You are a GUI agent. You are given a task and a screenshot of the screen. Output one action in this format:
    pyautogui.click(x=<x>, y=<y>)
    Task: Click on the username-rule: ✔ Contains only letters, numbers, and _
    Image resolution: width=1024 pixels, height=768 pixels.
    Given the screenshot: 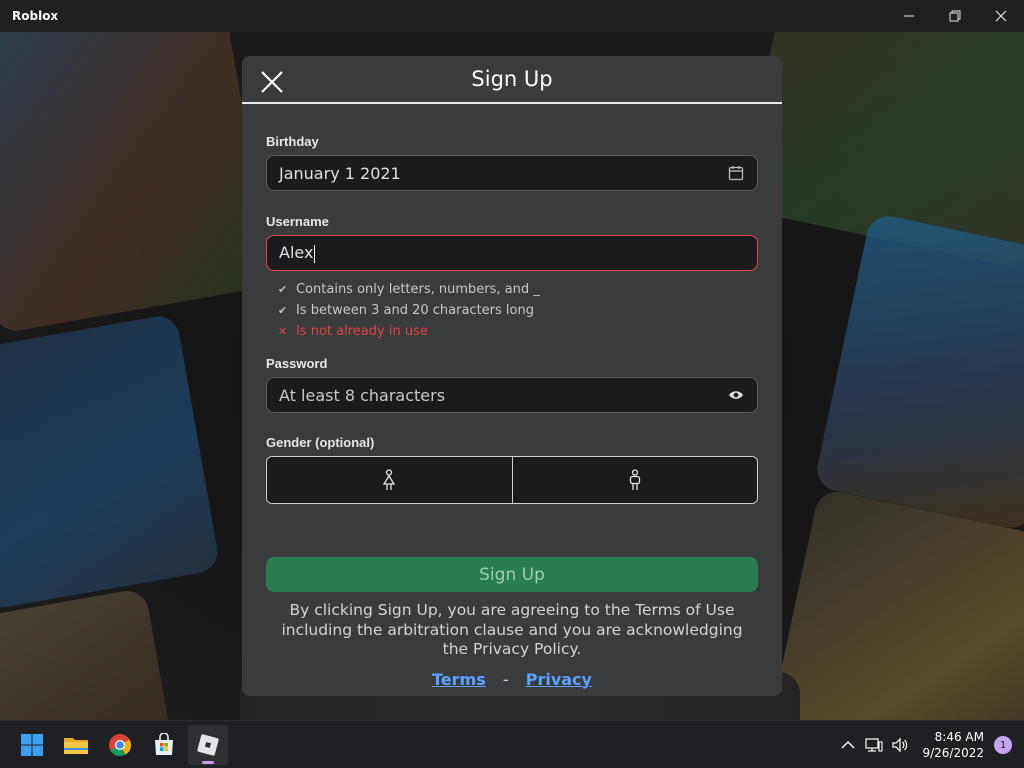 What is the action you would take?
    pyautogui.click(x=518, y=289)
    